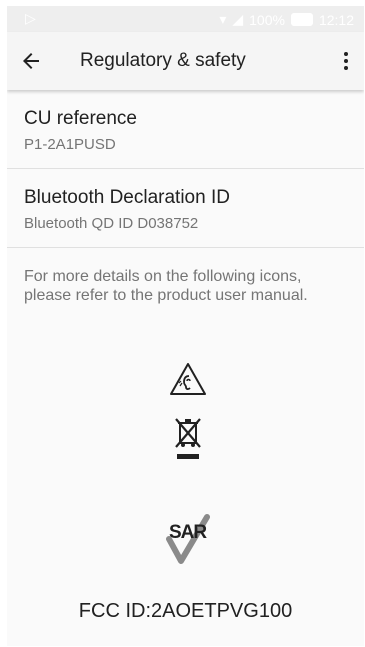 Image resolution: width=365 pixels, height=647 pixels. Describe the element at coordinates (80, 118) in the screenshot. I see `item-title: CU reference` at that location.